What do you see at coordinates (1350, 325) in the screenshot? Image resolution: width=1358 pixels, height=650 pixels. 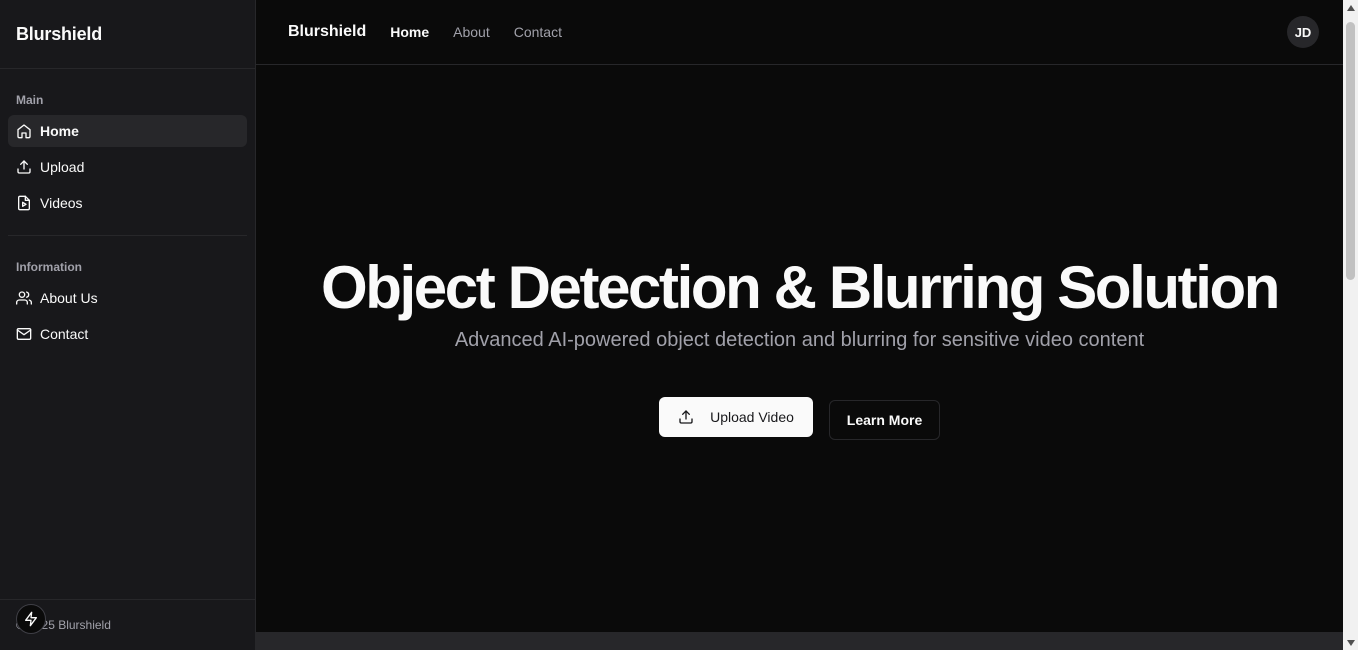 I see `vertical-scrollbar` at bounding box center [1350, 325].